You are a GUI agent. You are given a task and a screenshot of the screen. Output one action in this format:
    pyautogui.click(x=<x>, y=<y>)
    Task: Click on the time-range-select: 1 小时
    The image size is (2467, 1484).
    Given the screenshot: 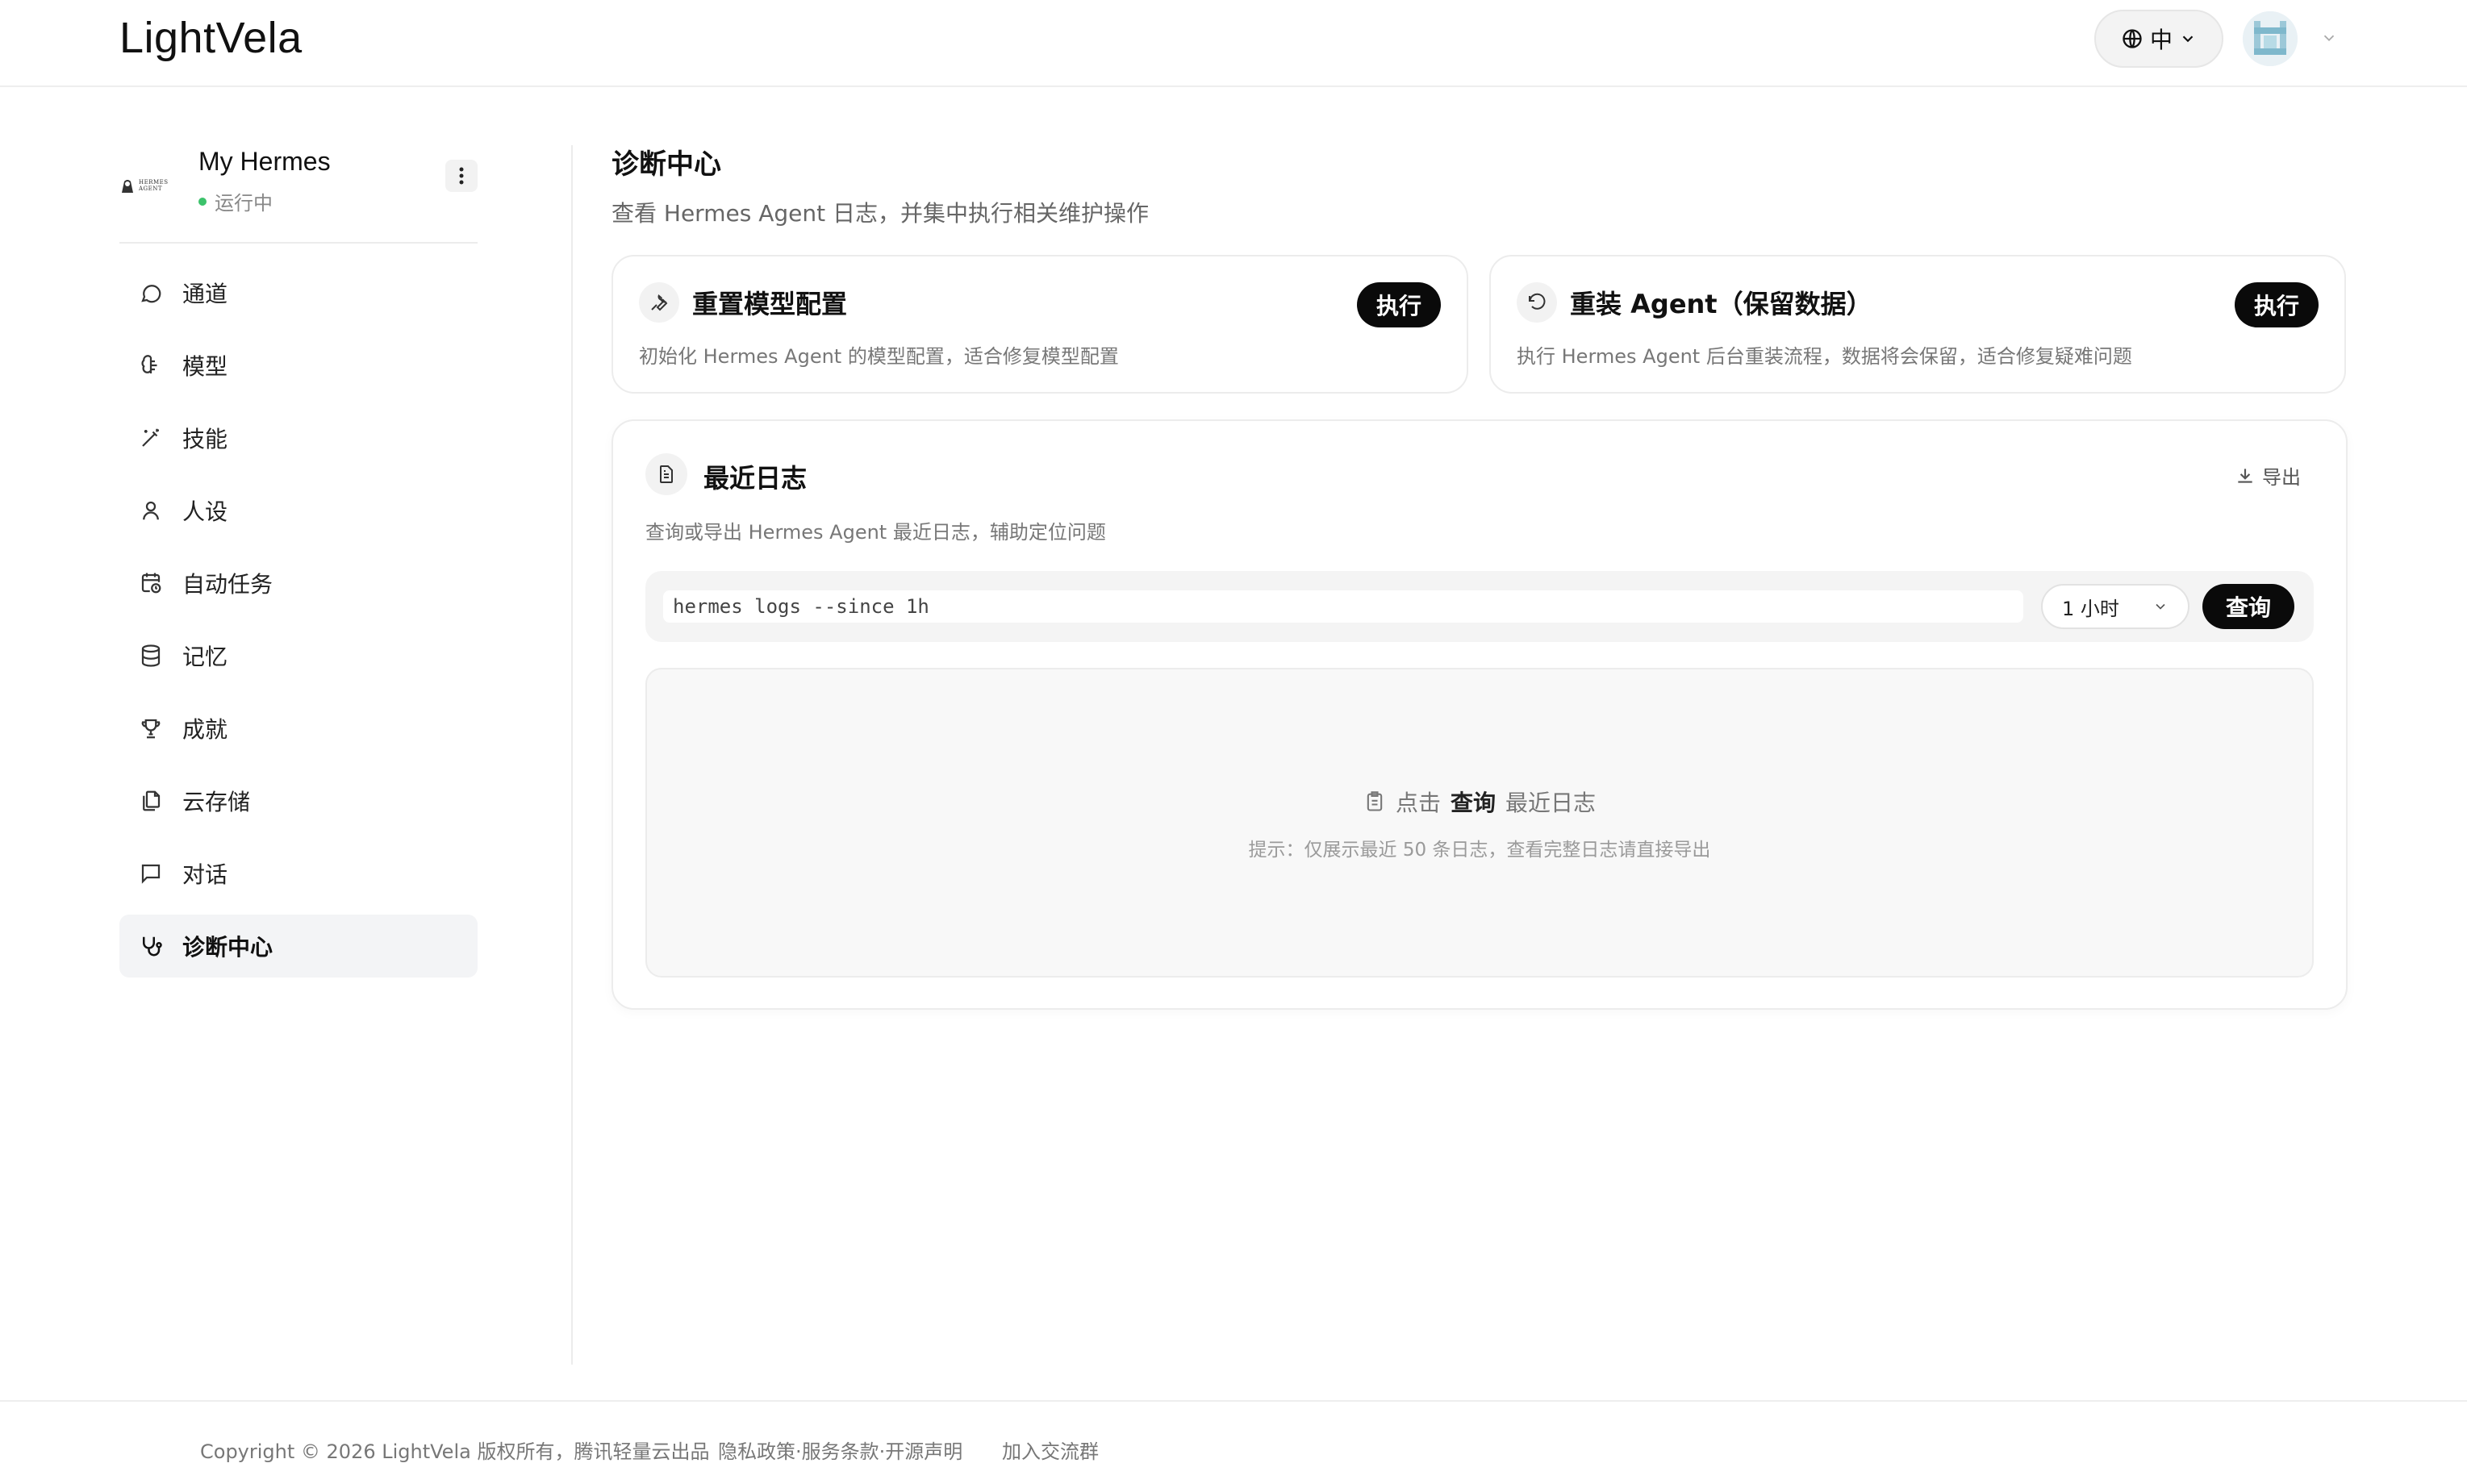 What is the action you would take?
    pyautogui.click(x=2115, y=607)
    